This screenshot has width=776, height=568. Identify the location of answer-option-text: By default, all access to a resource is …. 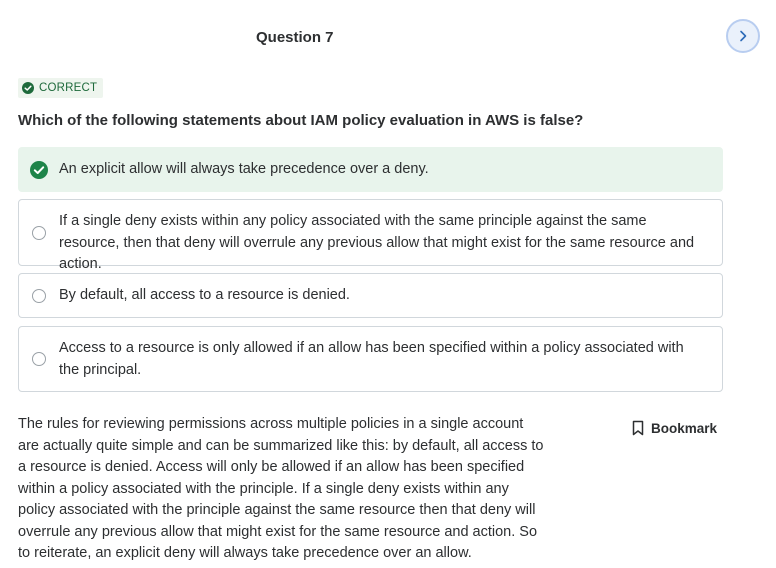
(204, 295).